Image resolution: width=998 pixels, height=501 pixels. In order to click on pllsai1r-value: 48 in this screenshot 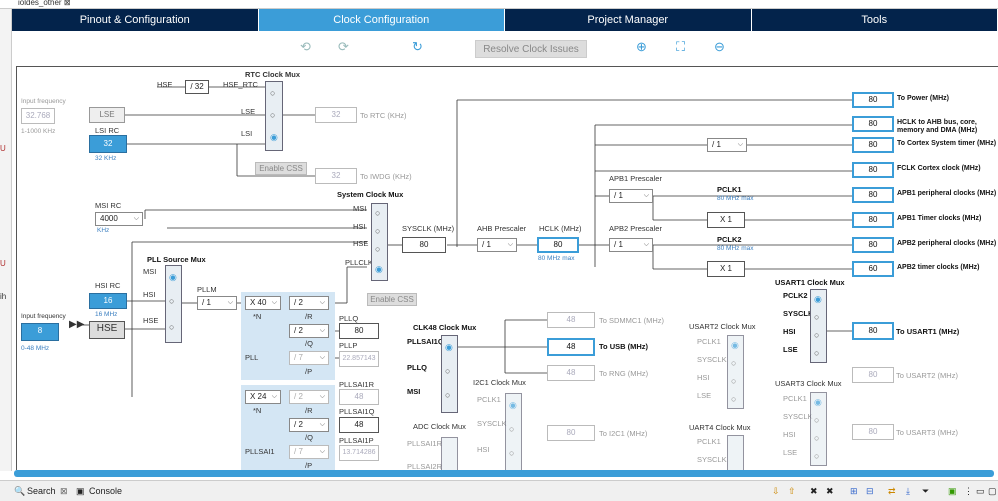, I will do `click(359, 397)`.